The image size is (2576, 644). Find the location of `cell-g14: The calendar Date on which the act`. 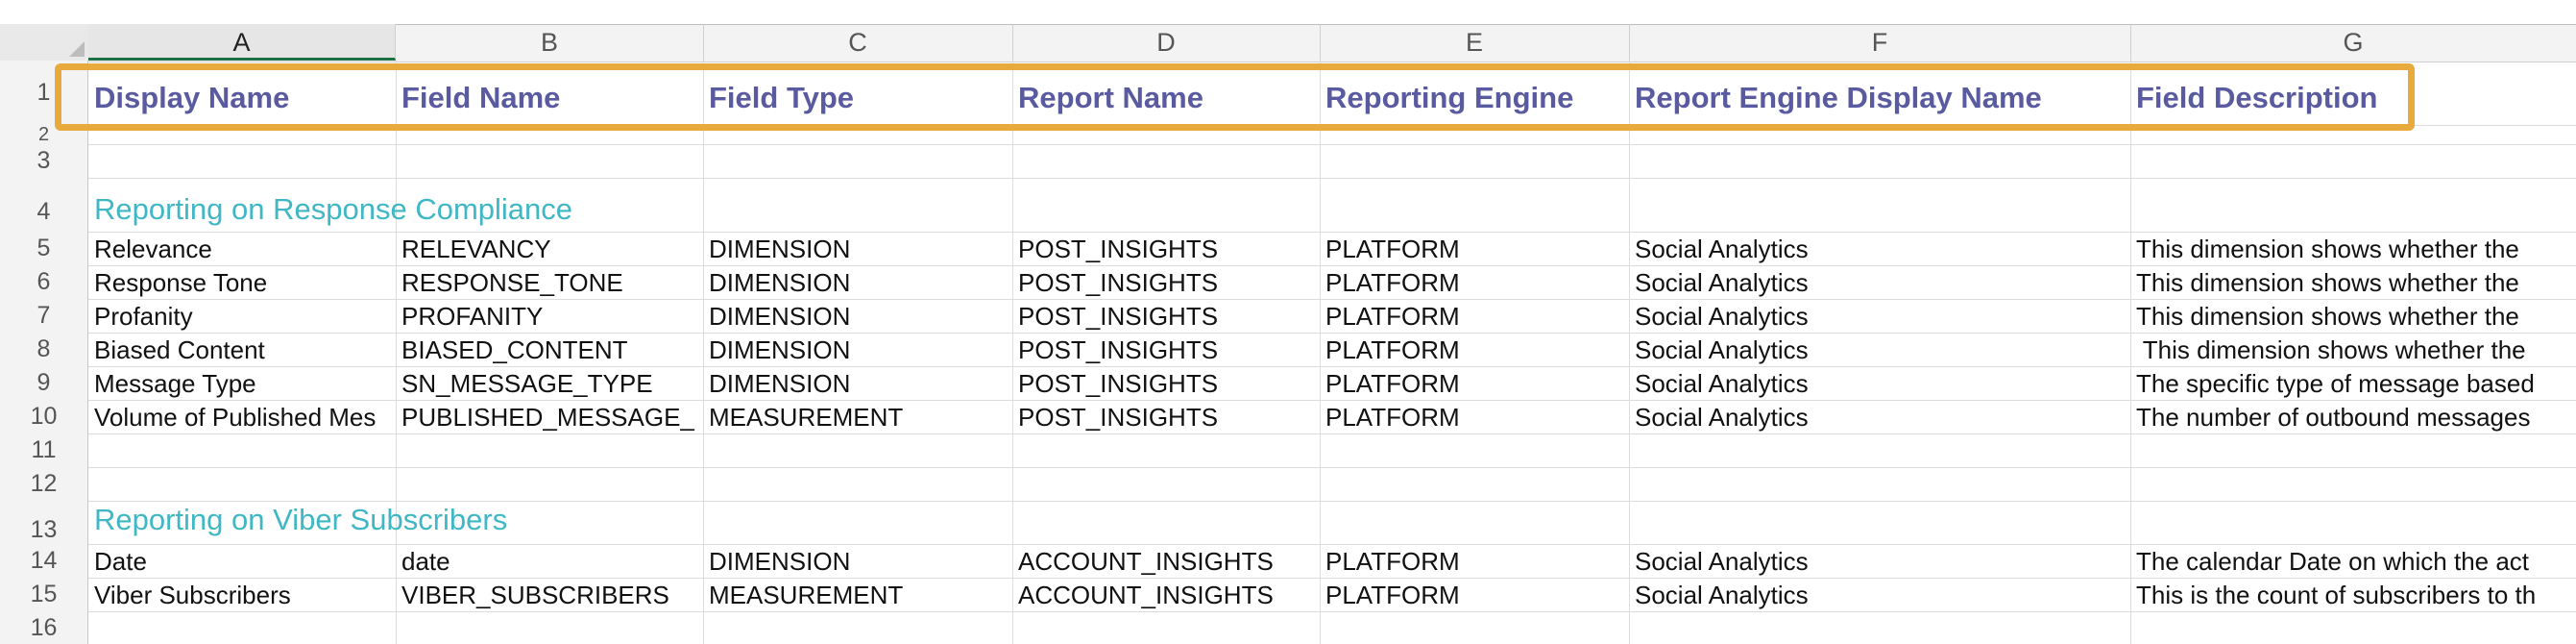

cell-g14: The calendar Date on which the act is located at coordinates (2353, 563).